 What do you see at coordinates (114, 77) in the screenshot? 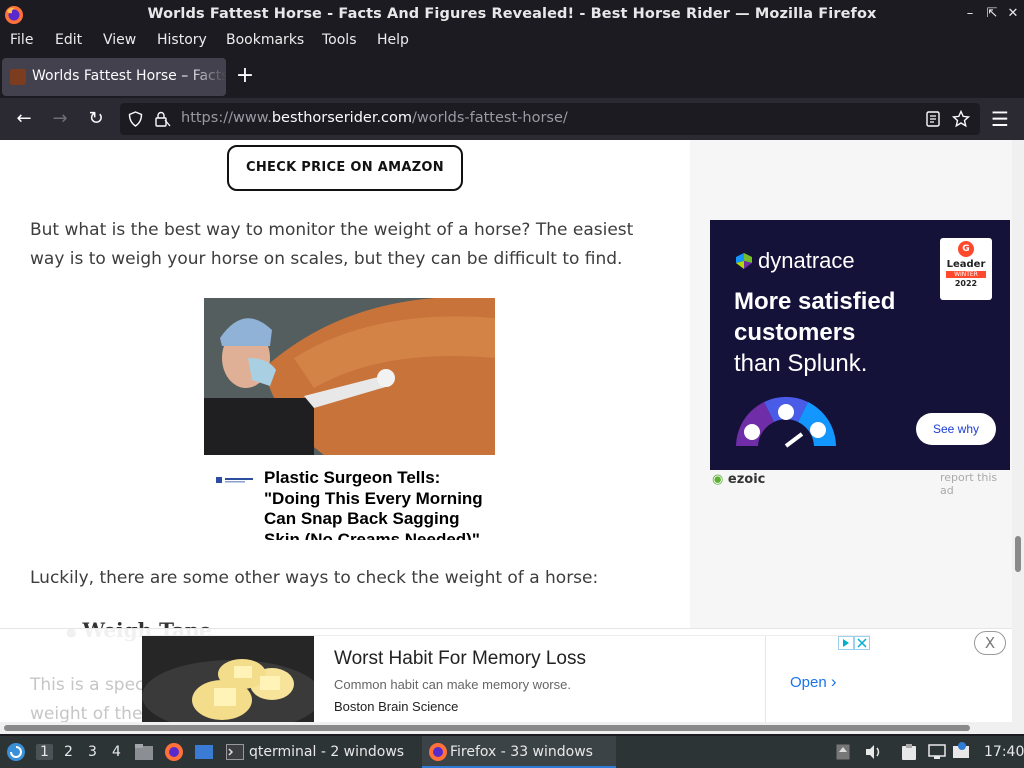
I see `tab-active: Worlds Fattest Horse – Facts` at bounding box center [114, 77].